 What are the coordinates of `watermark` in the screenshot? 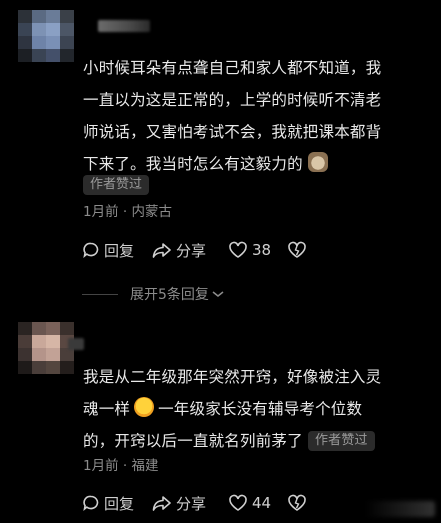 It's located at (400, 509).